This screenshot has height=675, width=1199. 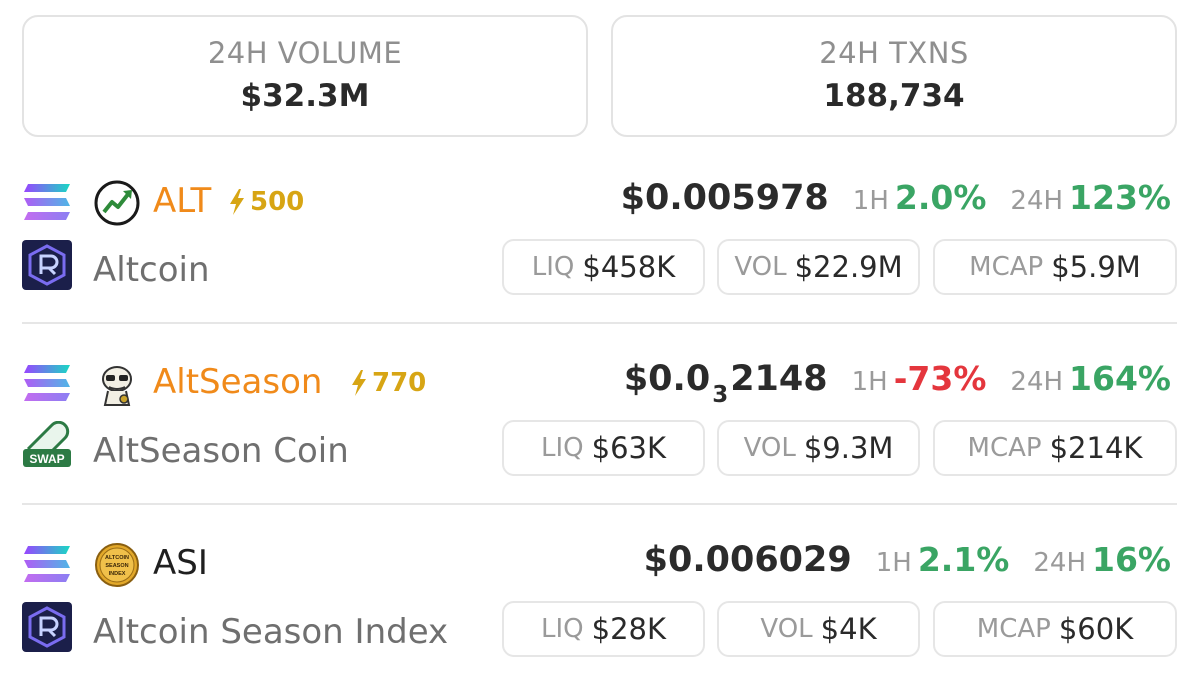 What do you see at coordinates (182, 201) in the screenshot?
I see `token-symbol: ALT` at bounding box center [182, 201].